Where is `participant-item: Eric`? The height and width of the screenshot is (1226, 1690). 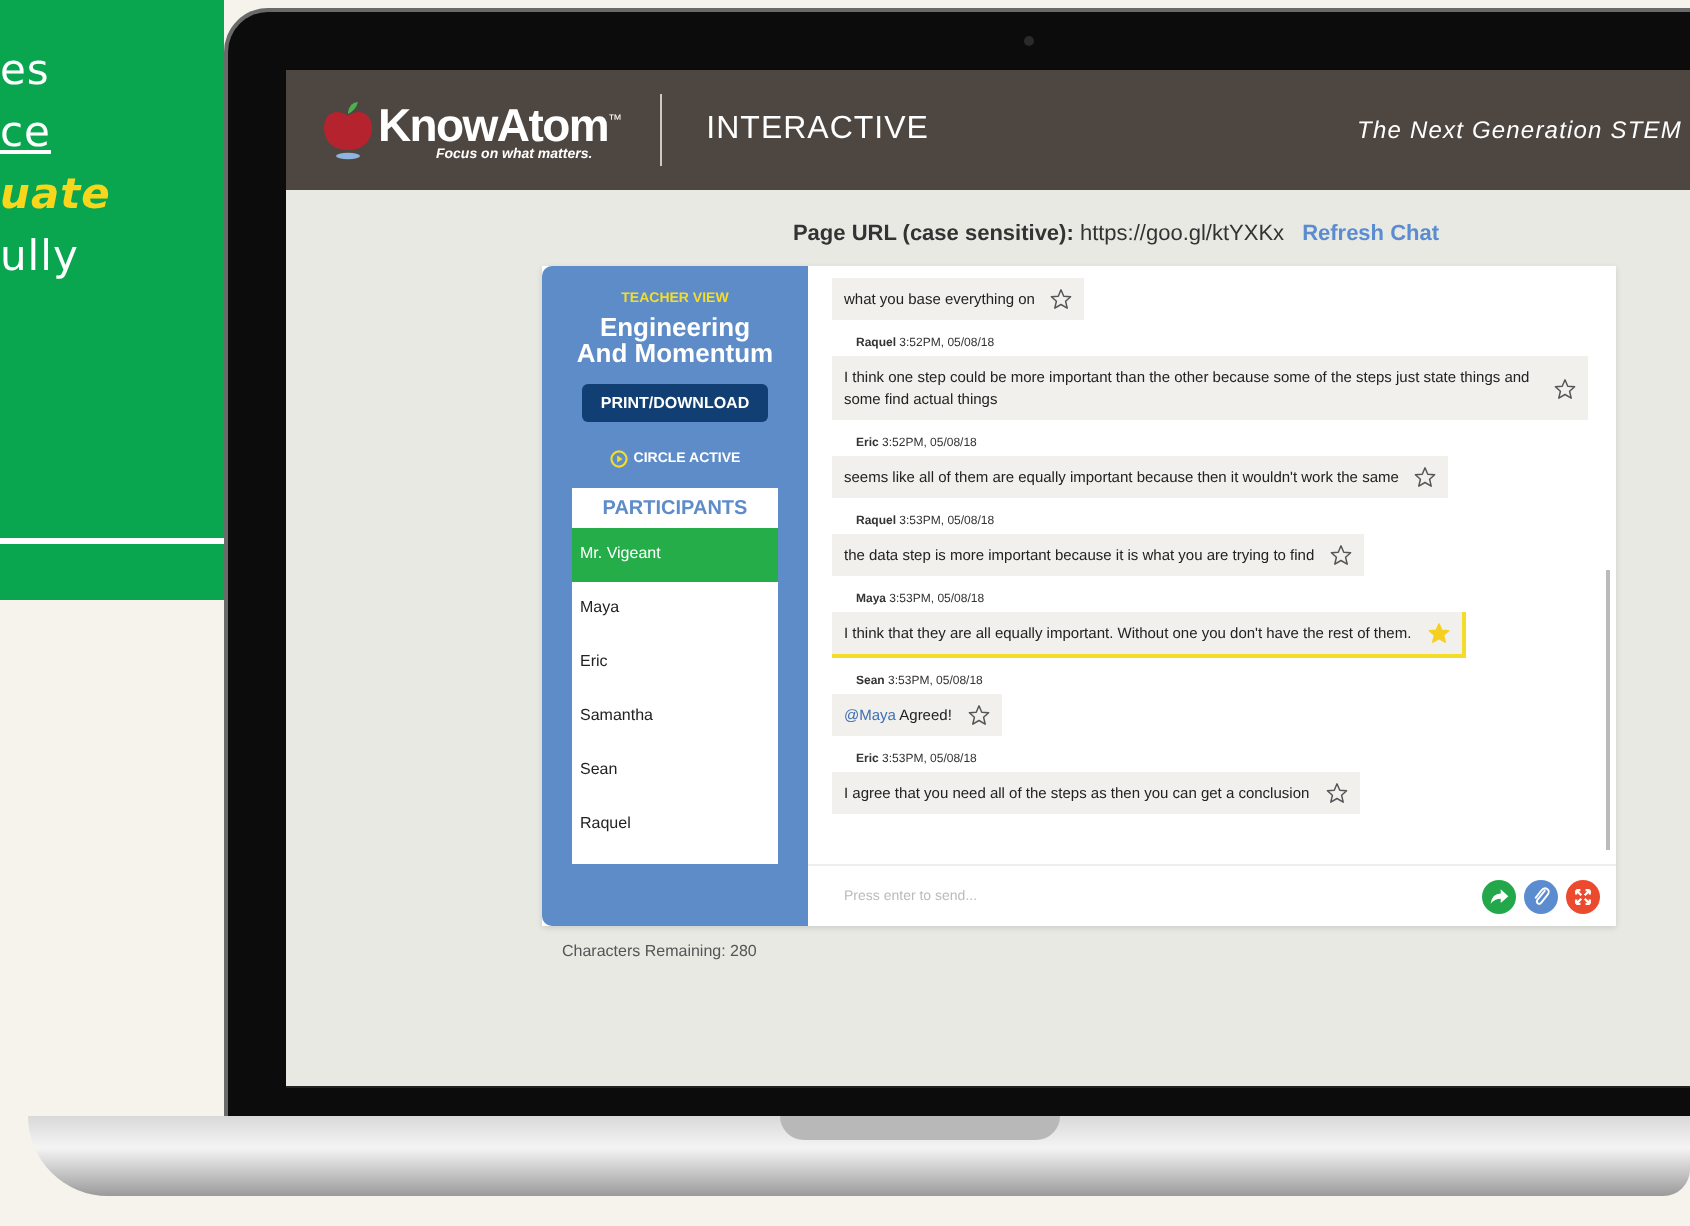
participant-item: Eric is located at coordinates (675, 663).